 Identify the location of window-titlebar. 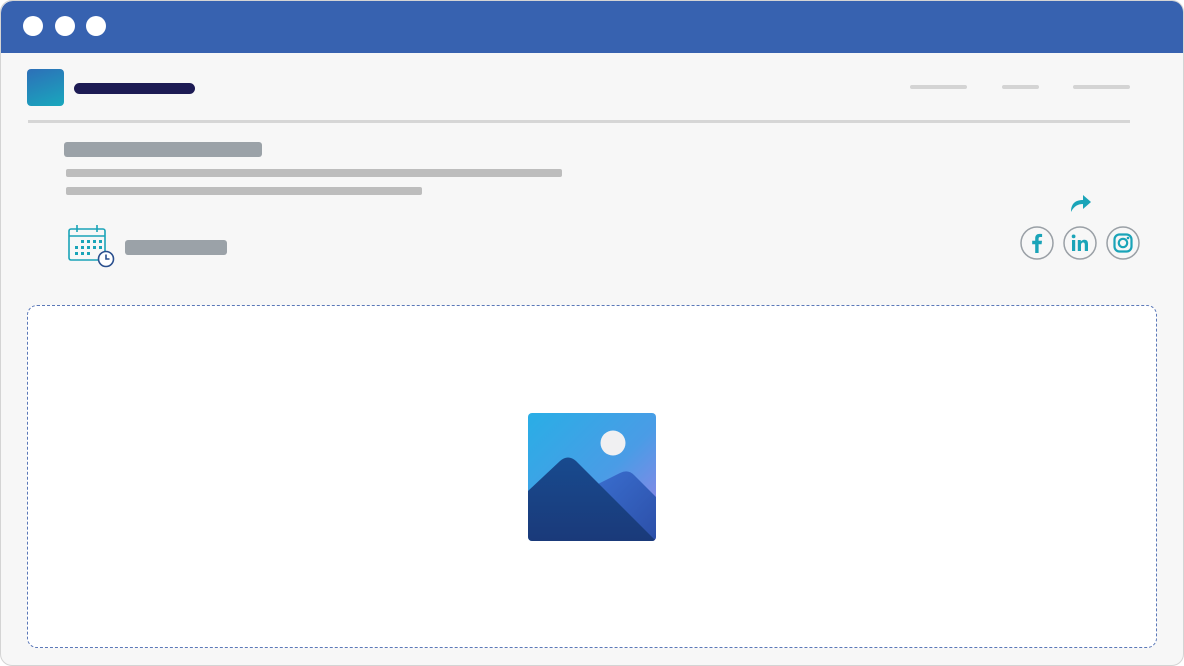
(592, 27).